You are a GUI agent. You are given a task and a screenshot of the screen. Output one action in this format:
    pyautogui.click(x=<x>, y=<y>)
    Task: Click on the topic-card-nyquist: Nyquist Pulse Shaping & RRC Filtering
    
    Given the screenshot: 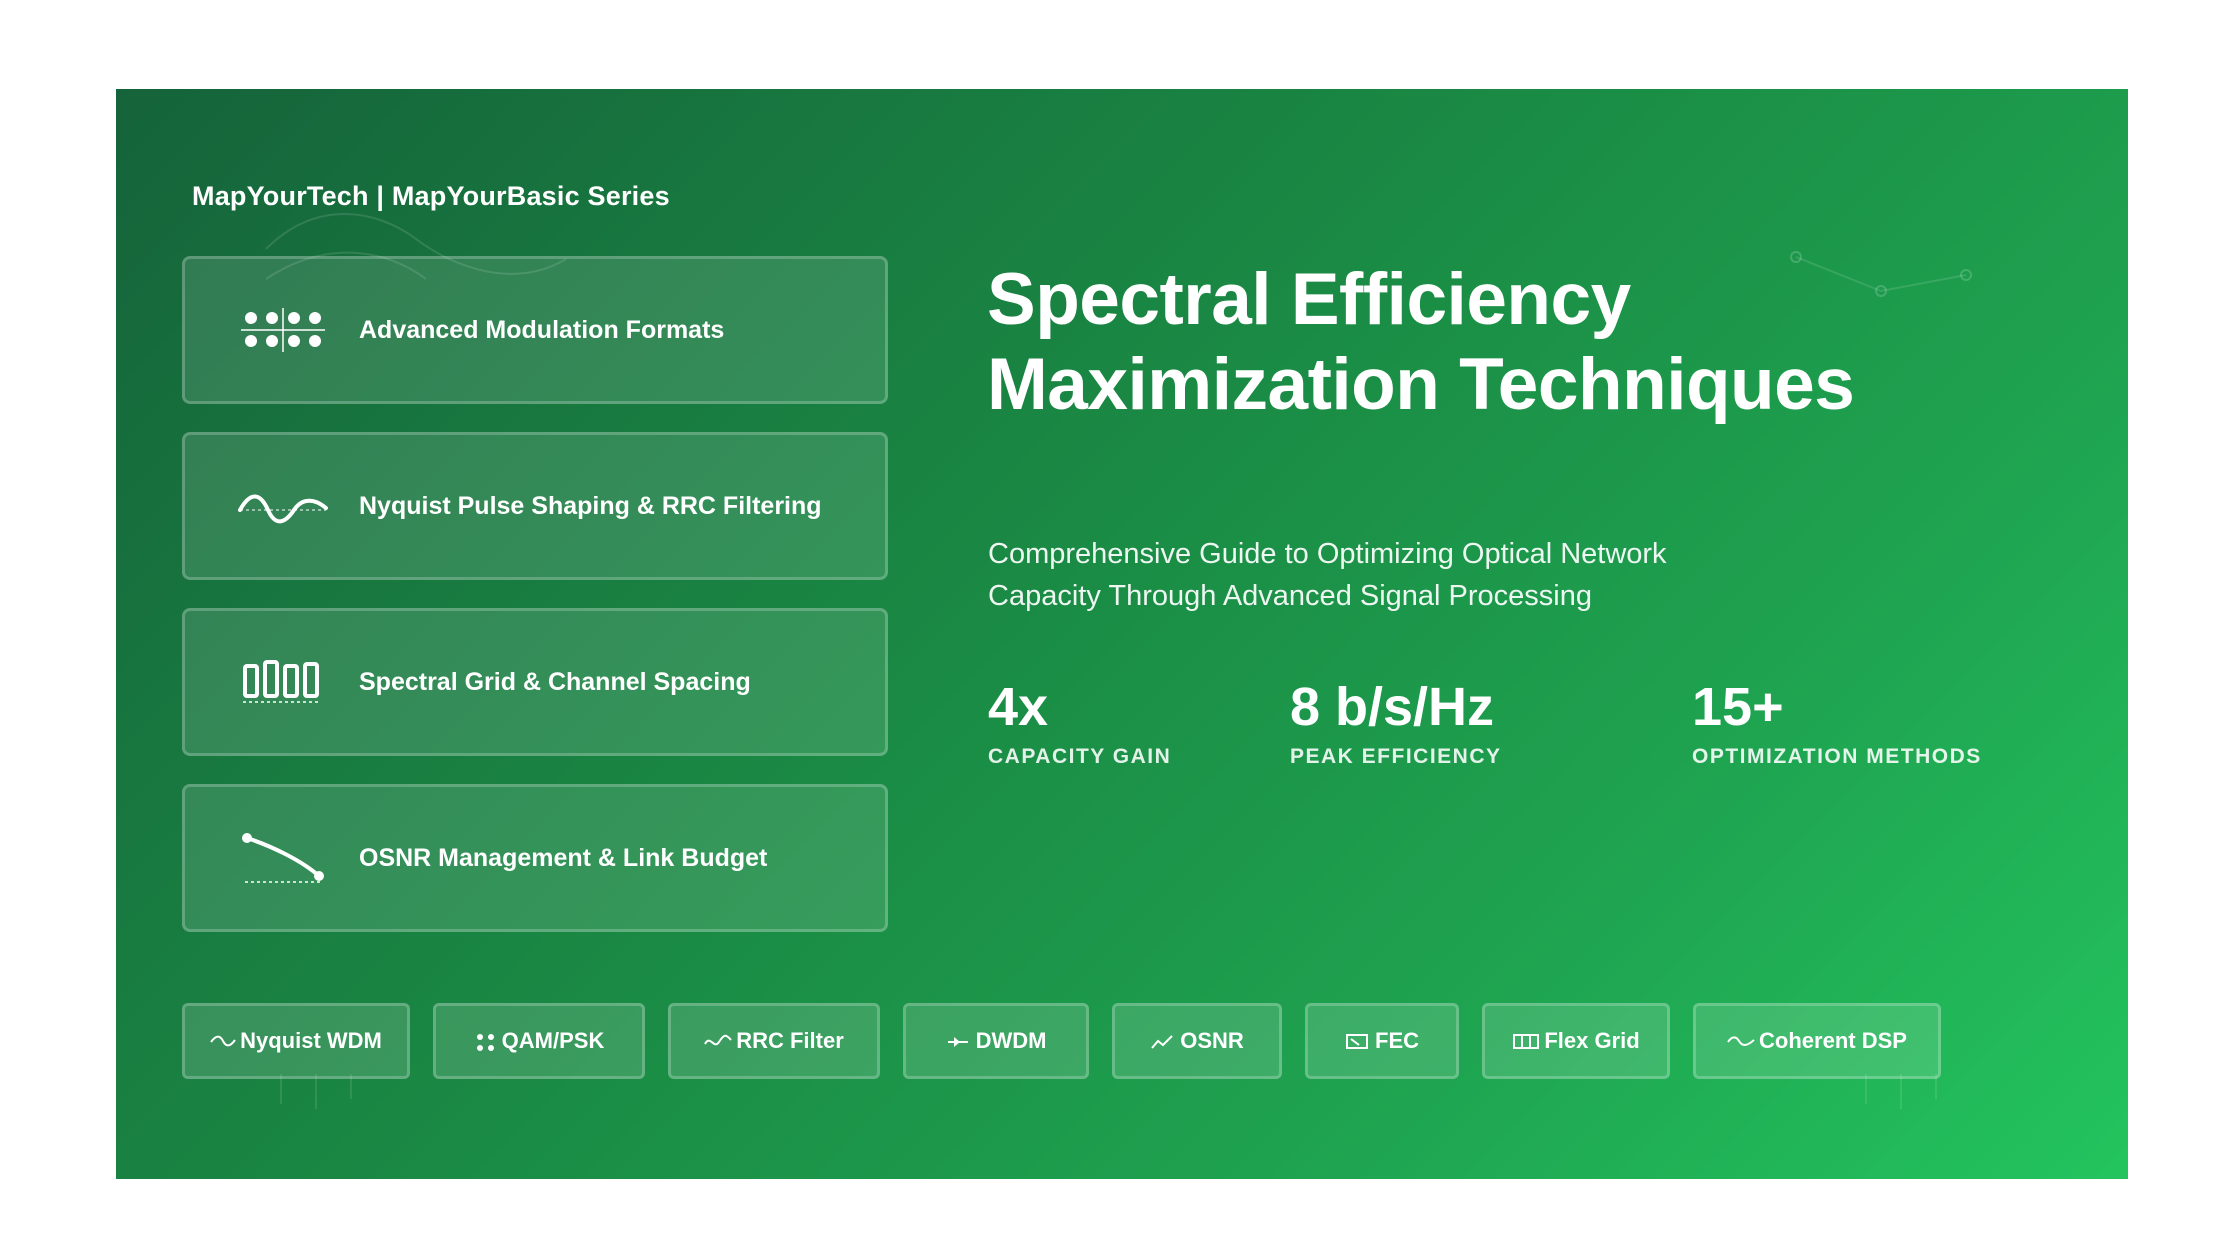 What is the action you would take?
    pyautogui.click(x=535, y=506)
    